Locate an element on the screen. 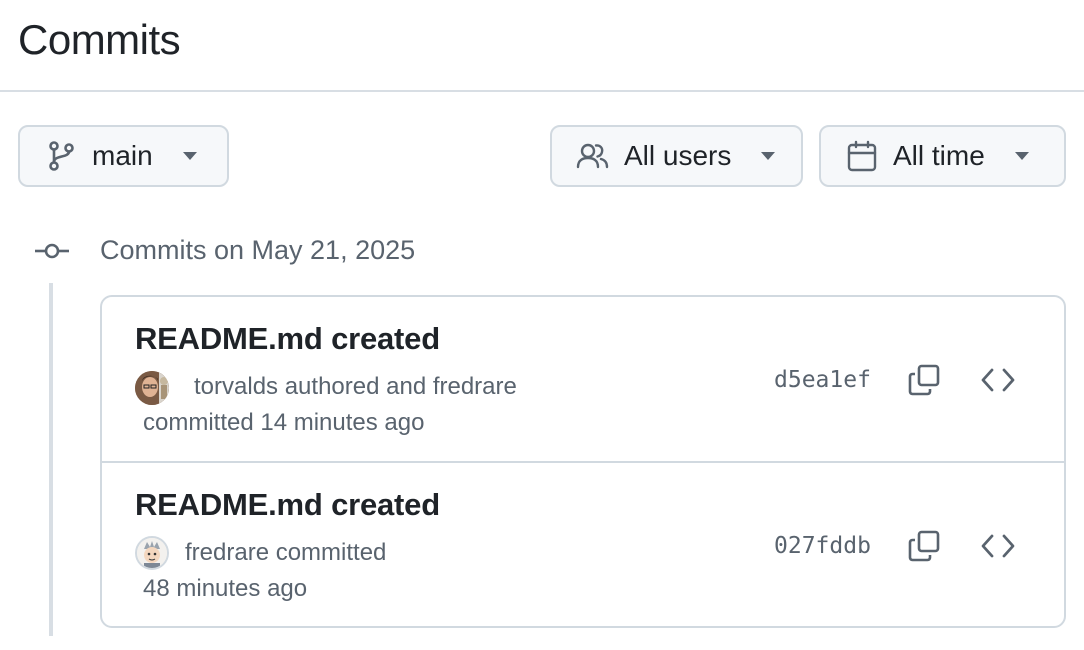  timeline-line is located at coordinates (51, 459).